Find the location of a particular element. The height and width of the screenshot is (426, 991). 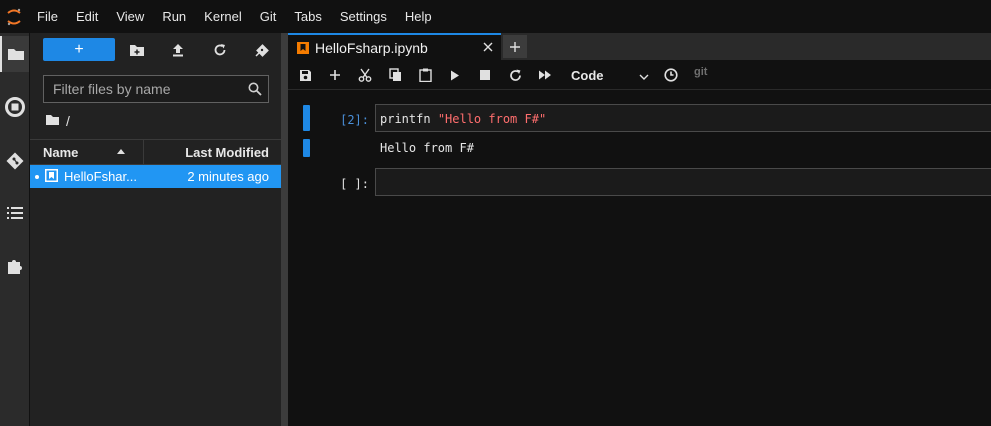

close-icon is located at coordinates (488, 47).